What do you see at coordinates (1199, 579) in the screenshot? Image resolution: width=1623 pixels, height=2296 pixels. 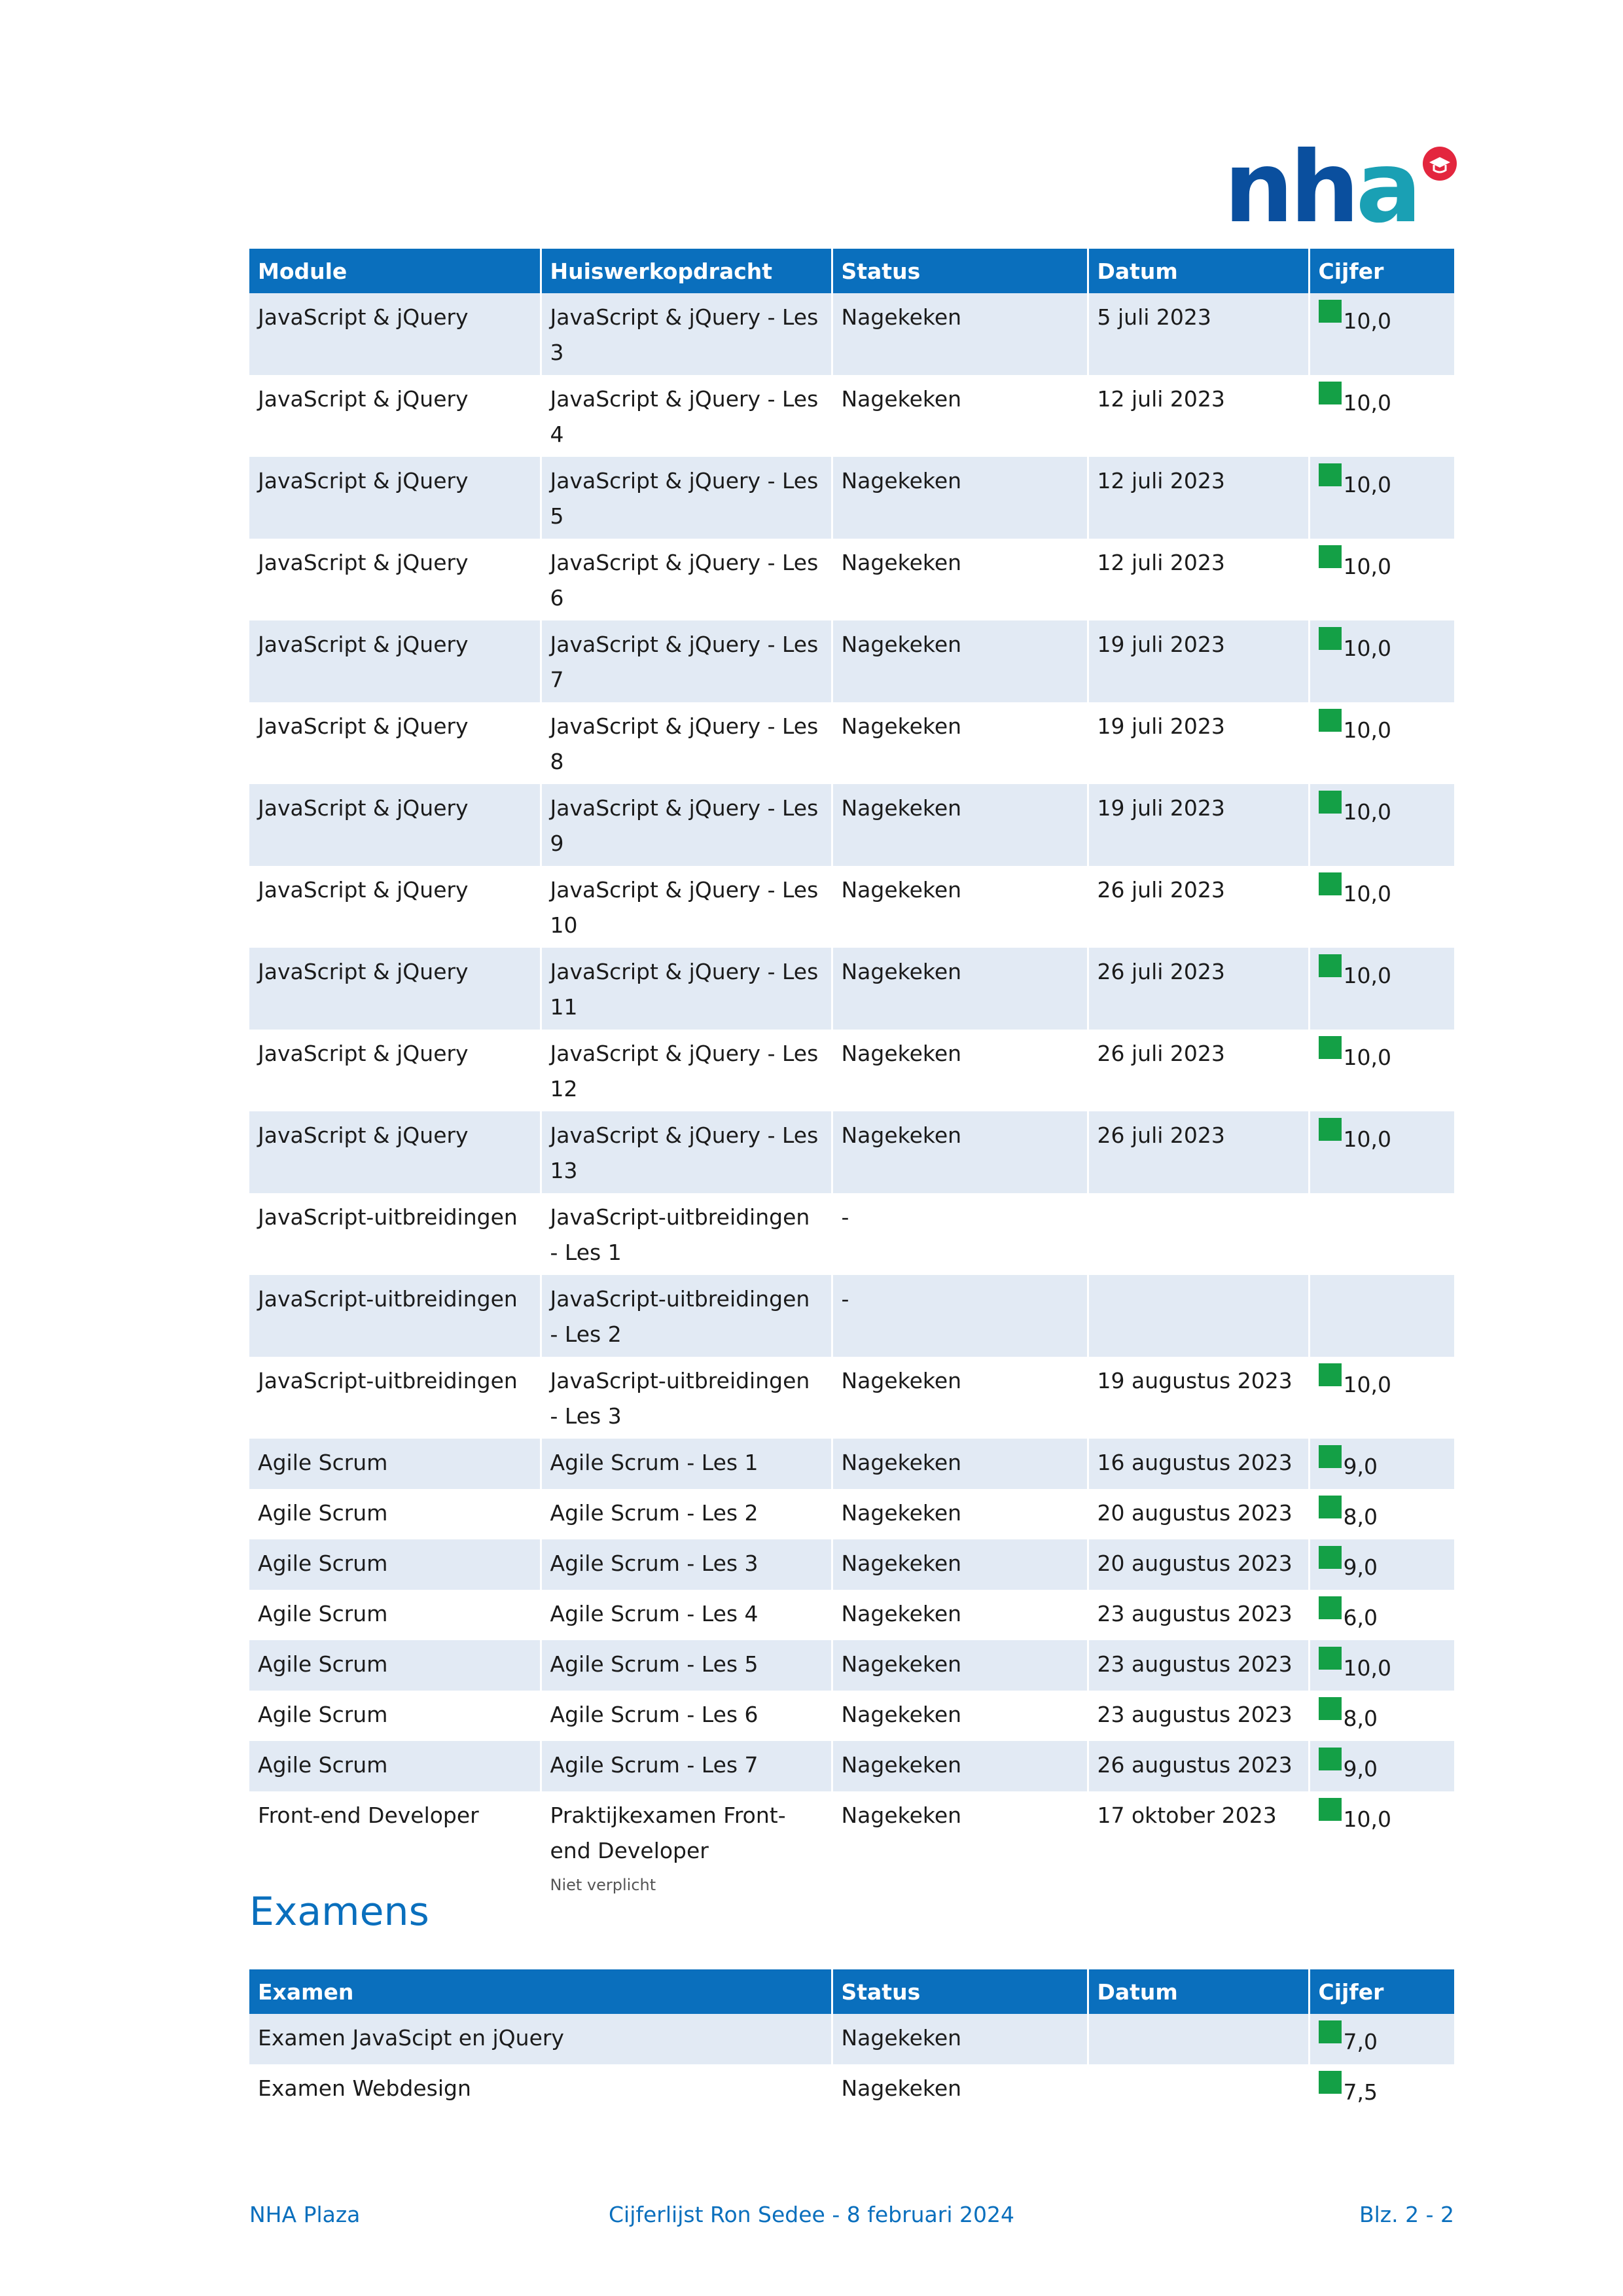 I see `date-cell: 12 juli 2023` at bounding box center [1199, 579].